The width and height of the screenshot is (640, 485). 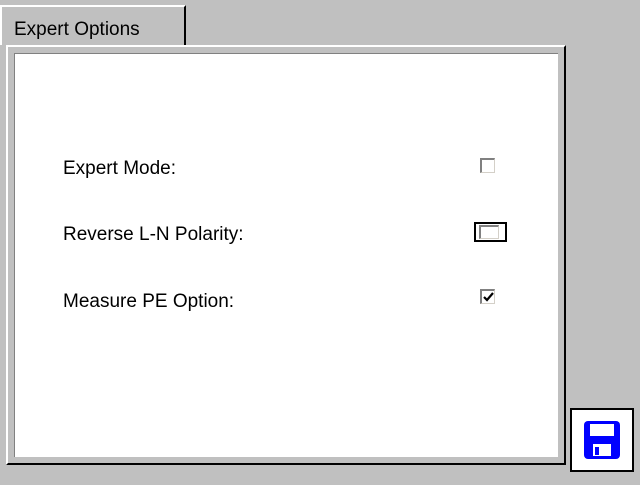 I want to click on save-button, so click(x=602, y=440).